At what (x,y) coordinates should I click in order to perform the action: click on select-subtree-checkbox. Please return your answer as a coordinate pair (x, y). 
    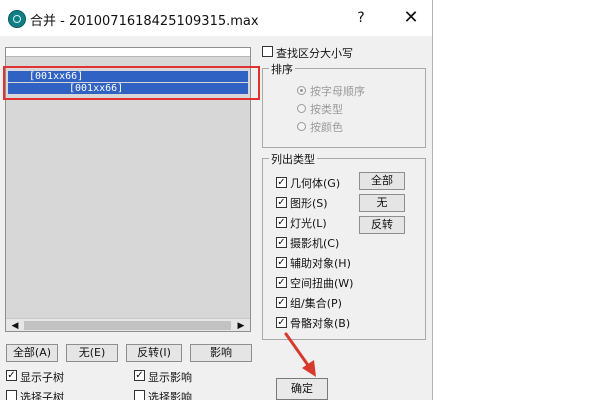
    Looking at the image, I should click on (11, 395).